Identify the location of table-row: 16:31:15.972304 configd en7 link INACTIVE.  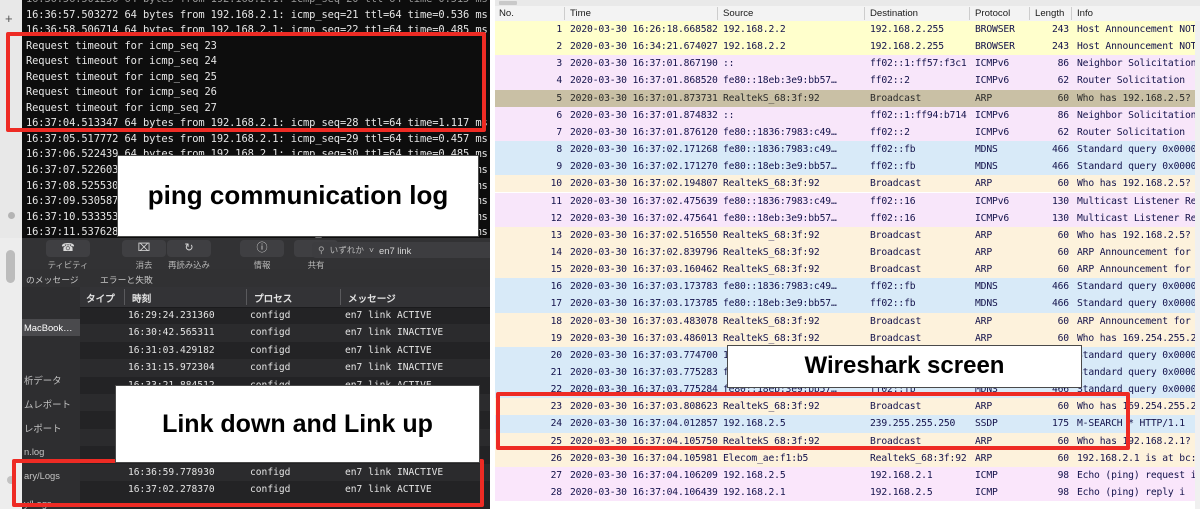
(285, 368).